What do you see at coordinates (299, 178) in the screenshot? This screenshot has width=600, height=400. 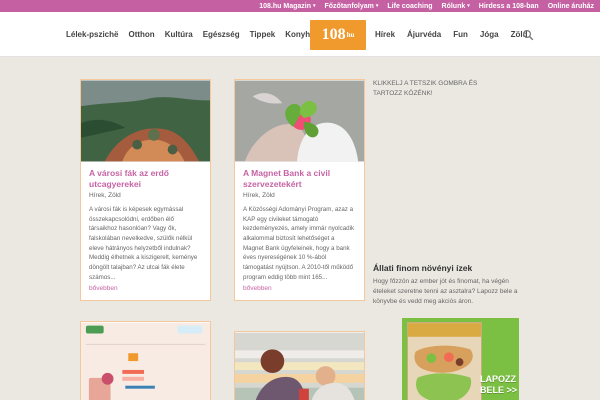 I see `article-title: A Magnet Bank a civil szervezetekért` at bounding box center [299, 178].